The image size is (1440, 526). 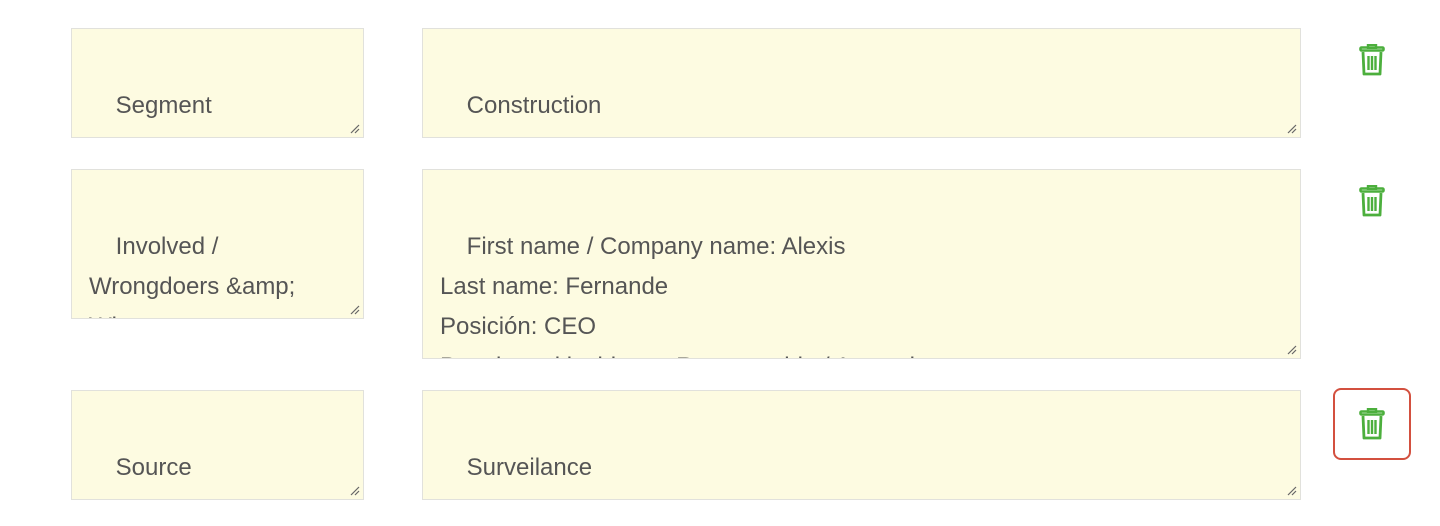 I want to click on field-value-text: Construction, so click(x=534, y=105).